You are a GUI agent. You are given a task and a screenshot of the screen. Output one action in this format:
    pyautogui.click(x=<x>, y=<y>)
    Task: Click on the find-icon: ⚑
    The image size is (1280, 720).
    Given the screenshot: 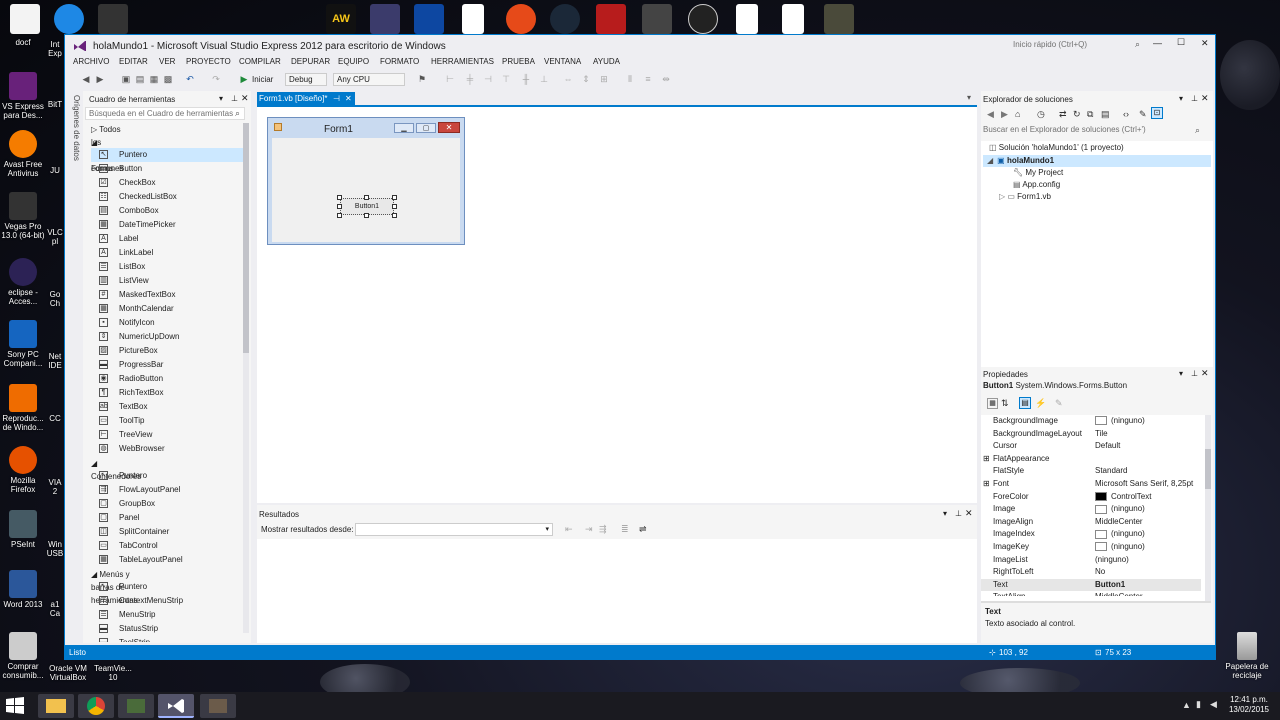 What is the action you would take?
    pyautogui.click(x=422, y=79)
    